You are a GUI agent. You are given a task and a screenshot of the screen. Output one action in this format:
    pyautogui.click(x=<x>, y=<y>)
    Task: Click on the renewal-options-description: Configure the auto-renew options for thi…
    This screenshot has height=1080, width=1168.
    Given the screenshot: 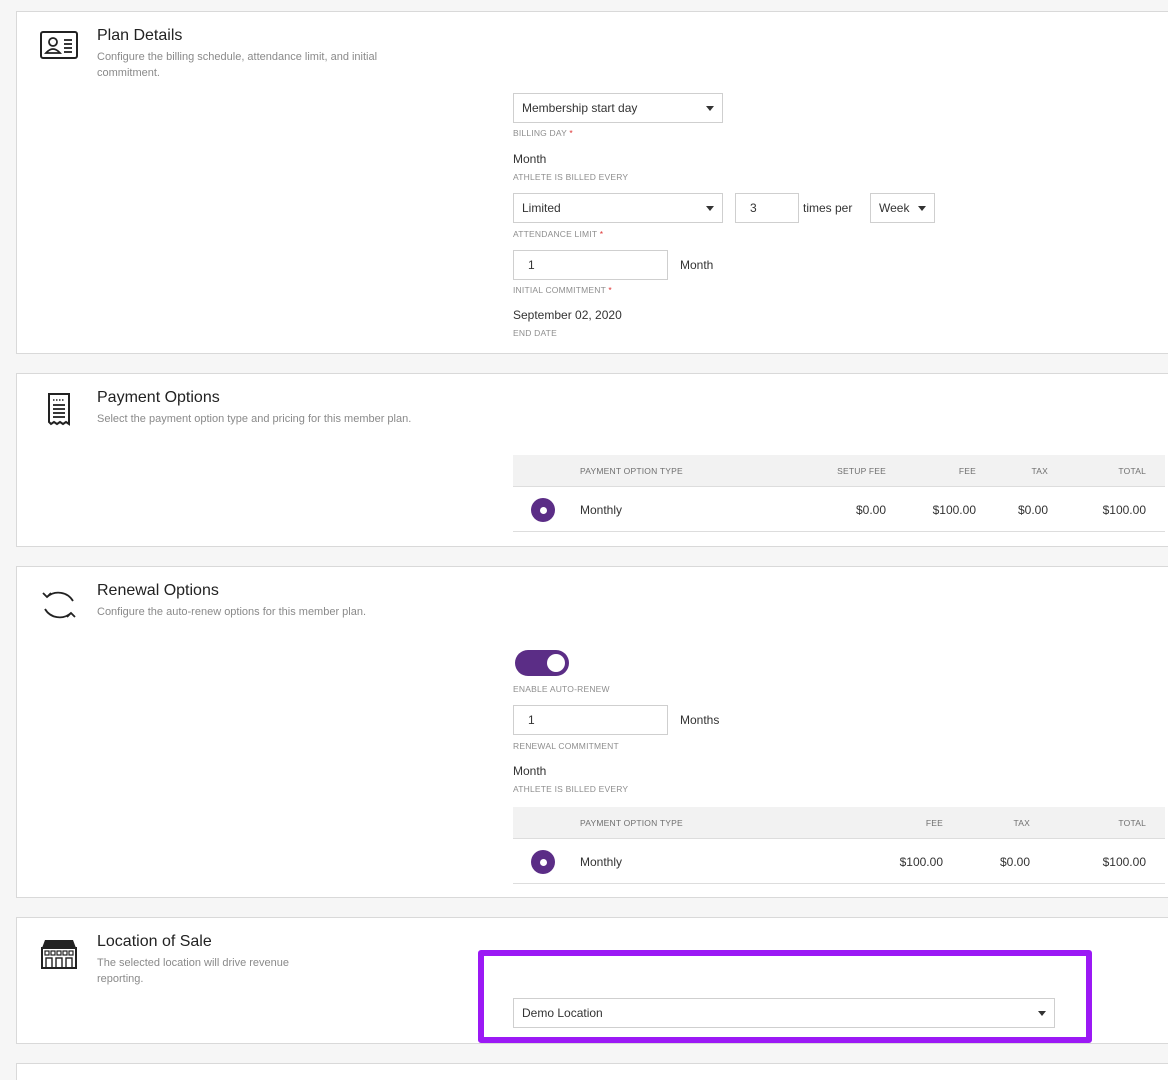 What is the action you would take?
    pyautogui.click(x=232, y=612)
    